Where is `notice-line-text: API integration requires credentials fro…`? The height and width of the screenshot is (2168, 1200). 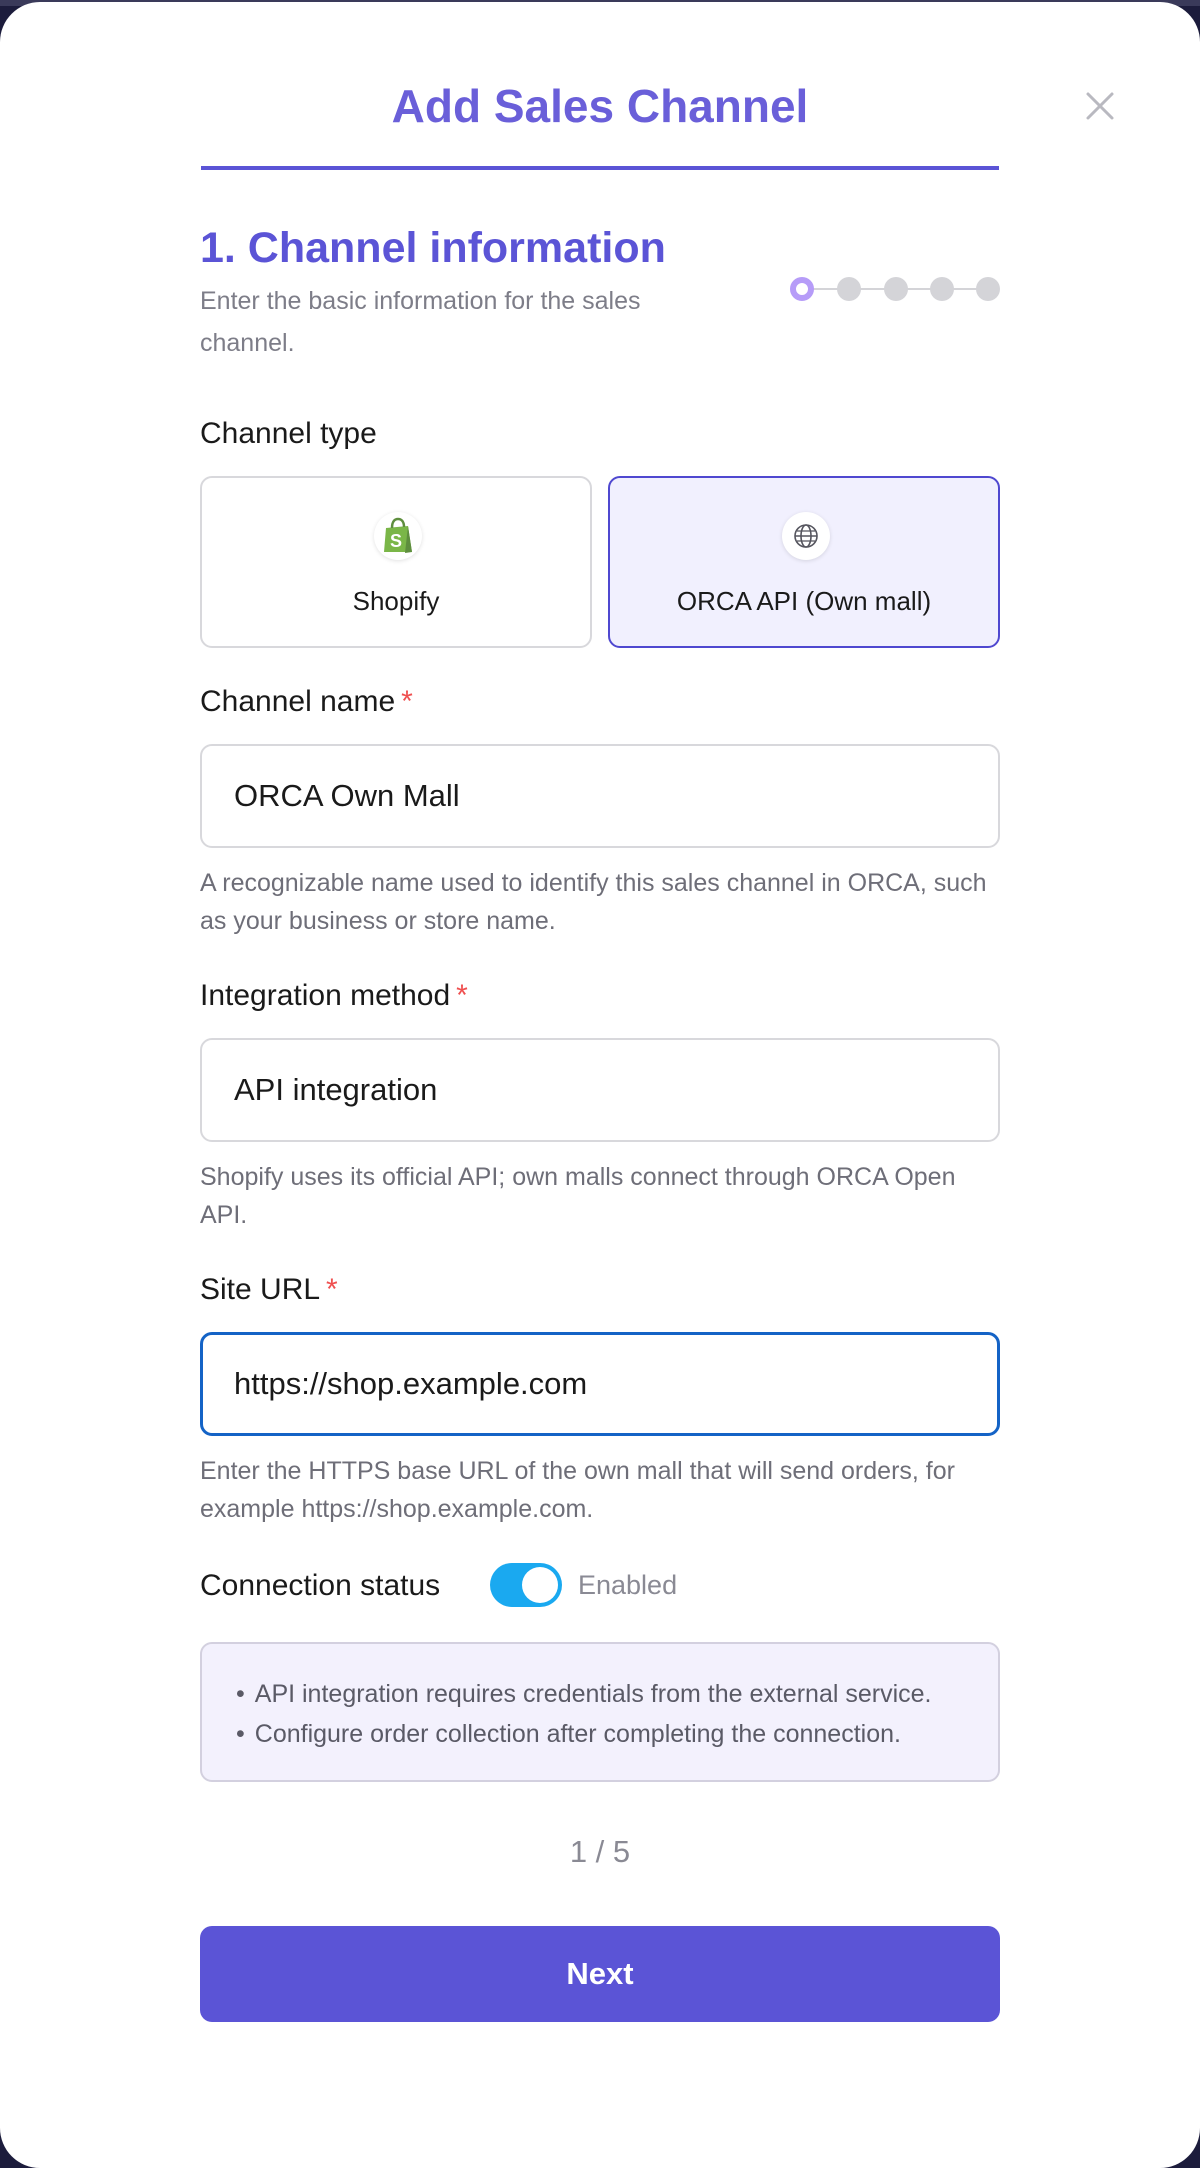
notice-line-text: API integration requires credentials fro… is located at coordinates (593, 1694).